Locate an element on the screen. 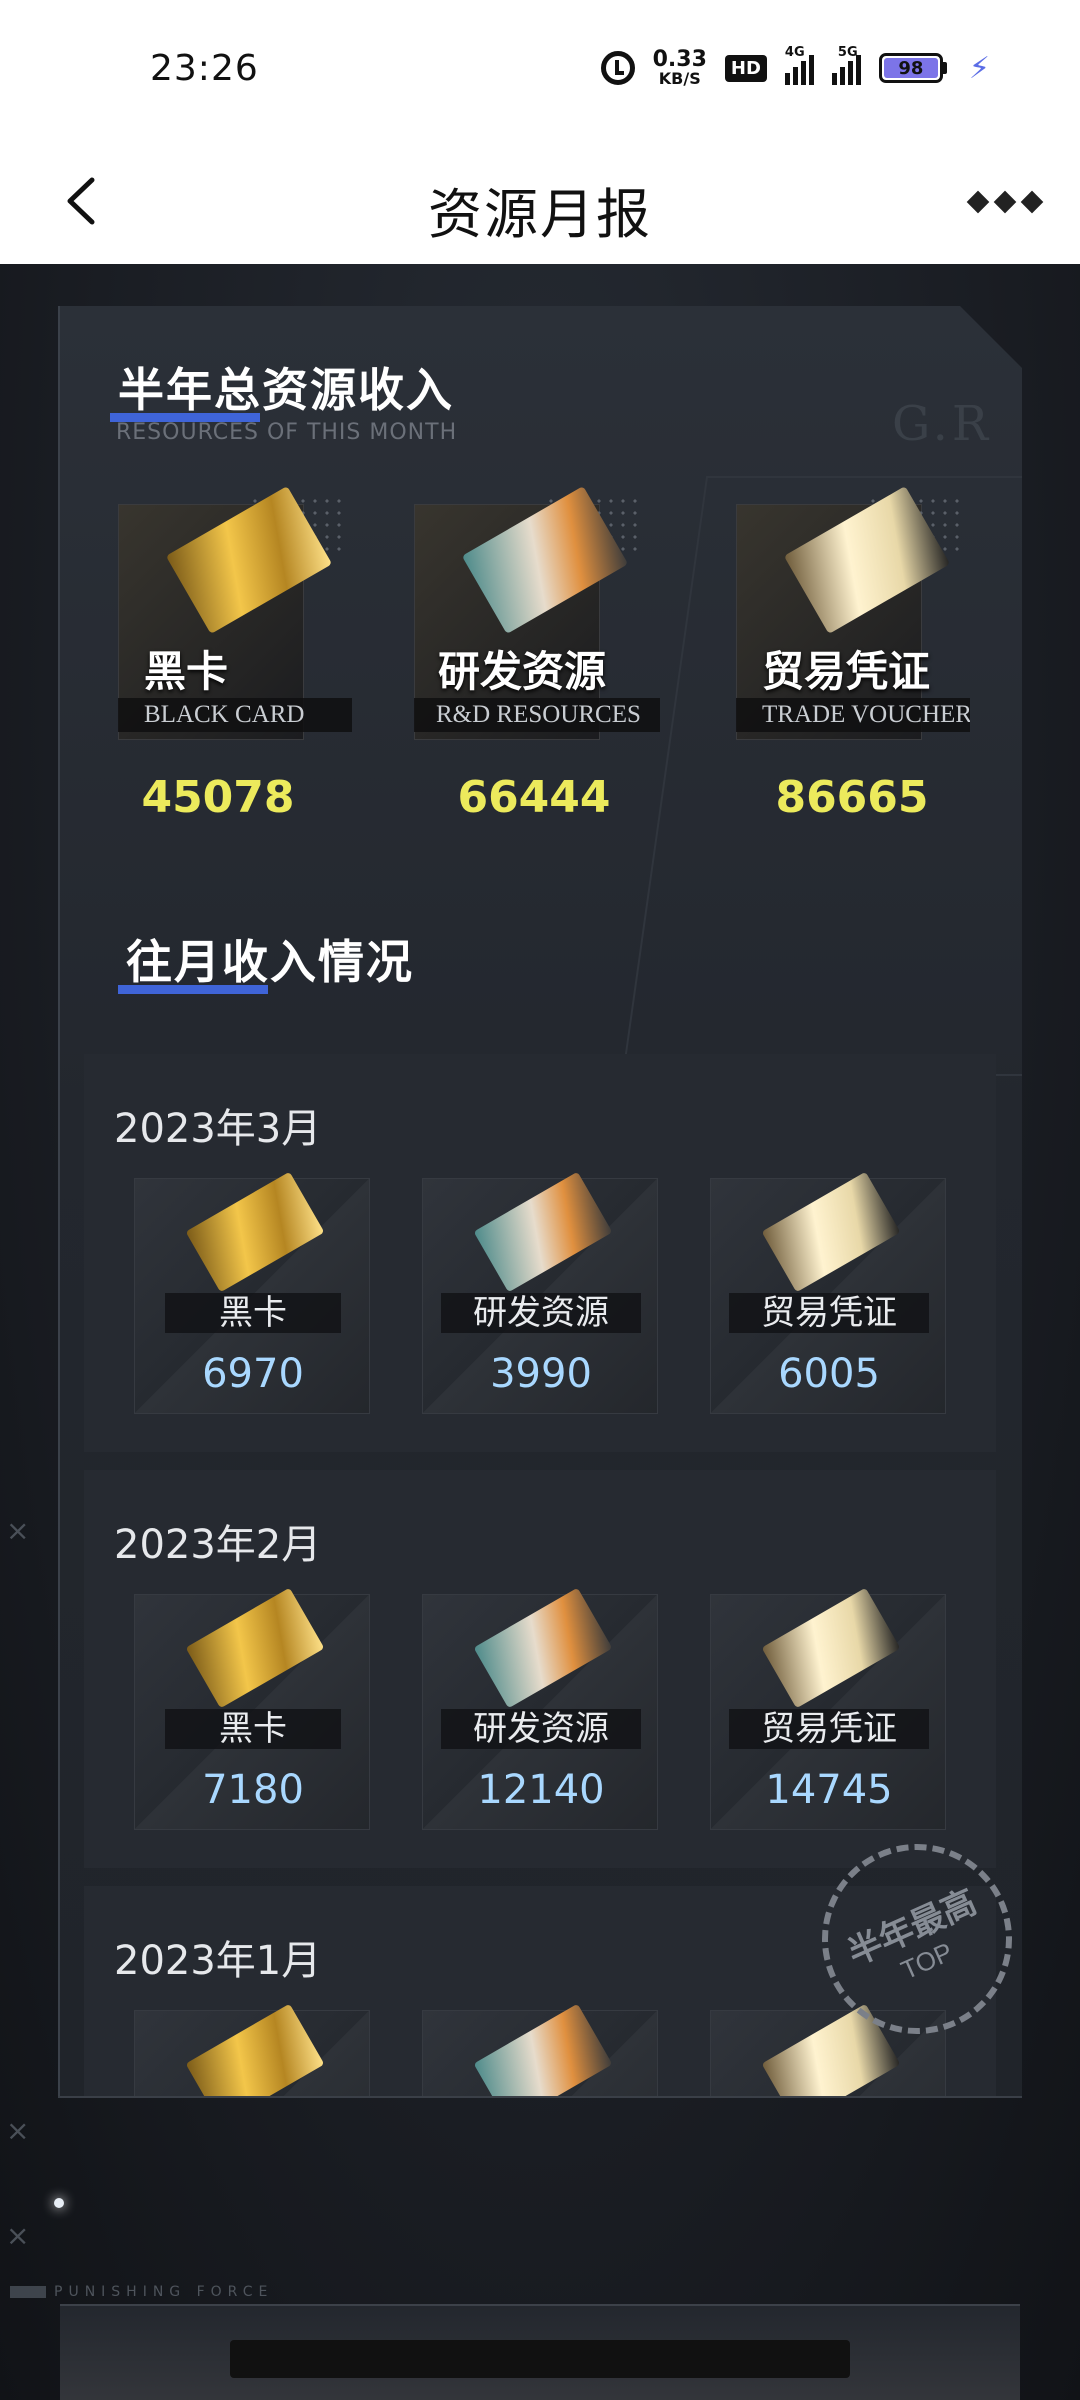 The width and height of the screenshot is (1080, 2400). status-icons: 0.33 KB/S HD 4G 5G 98 ⚡ is located at coordinates (795, 67).